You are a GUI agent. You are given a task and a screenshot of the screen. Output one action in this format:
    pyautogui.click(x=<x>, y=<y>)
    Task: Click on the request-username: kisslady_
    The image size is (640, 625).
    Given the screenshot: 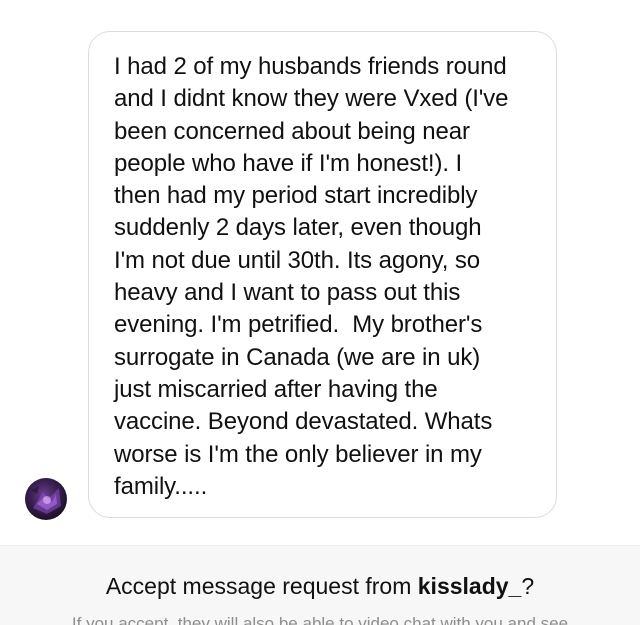 What is the action you would take?
    pyautogui.click(x=470, y=586)
    